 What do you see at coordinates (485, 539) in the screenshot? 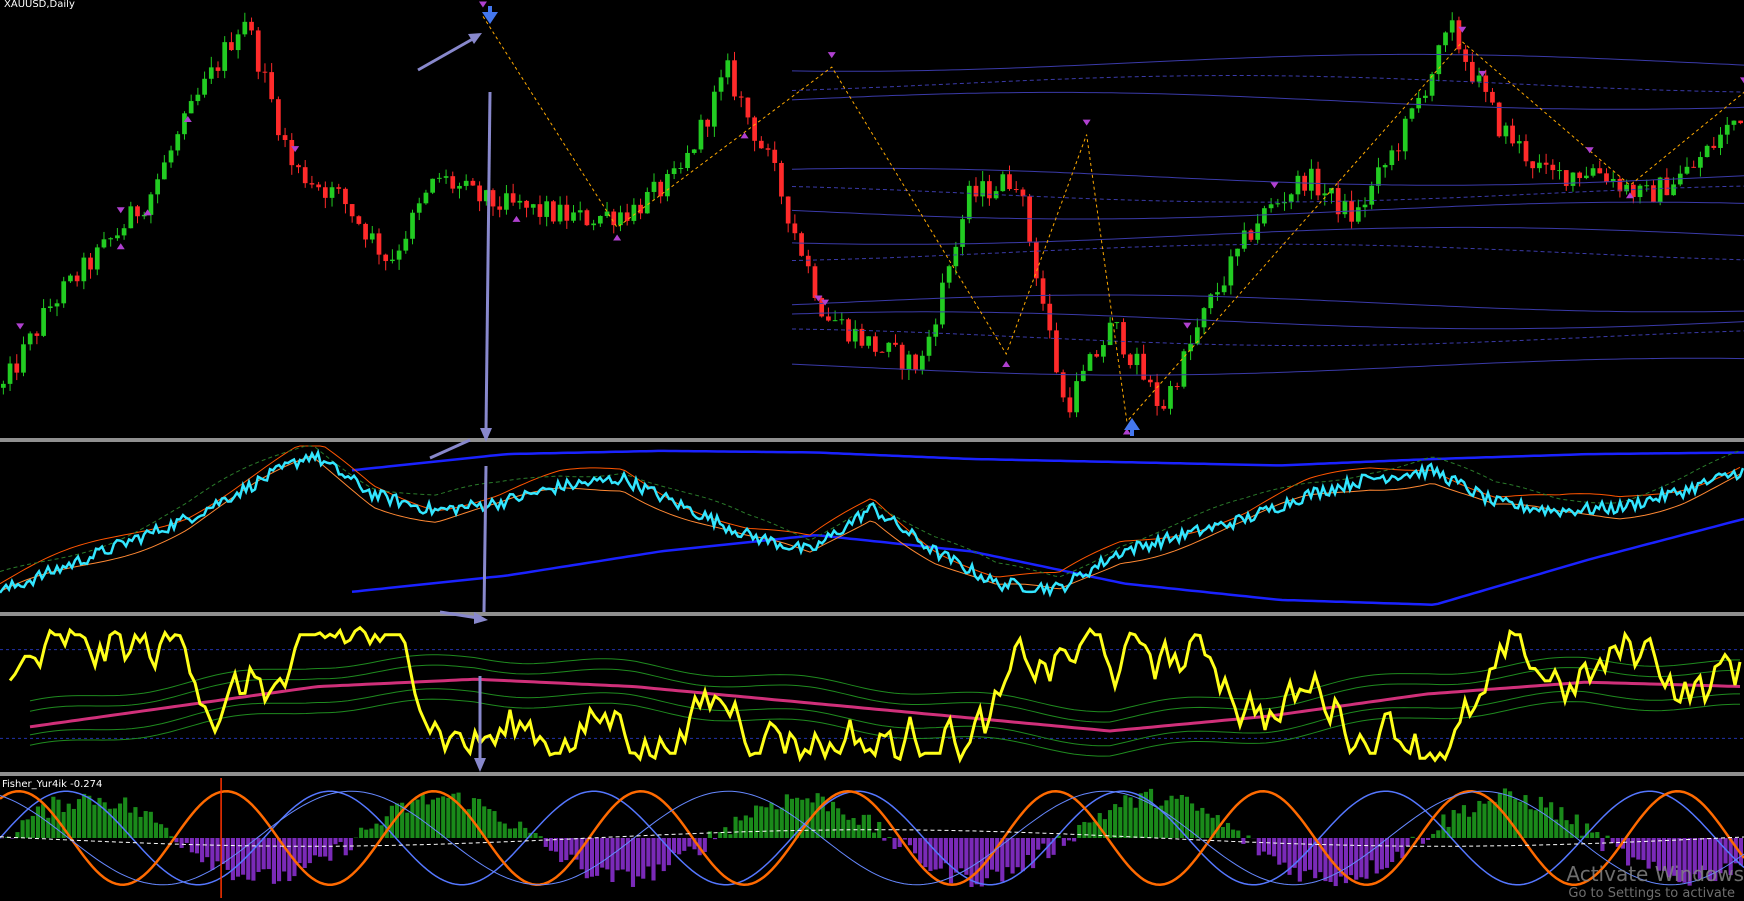
I see `annotation-arrow` at bounding box center [485, 539].